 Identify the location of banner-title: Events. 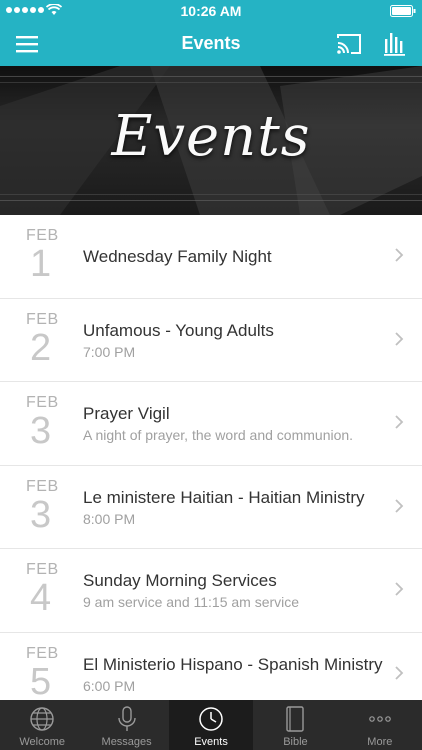
(211, 136).